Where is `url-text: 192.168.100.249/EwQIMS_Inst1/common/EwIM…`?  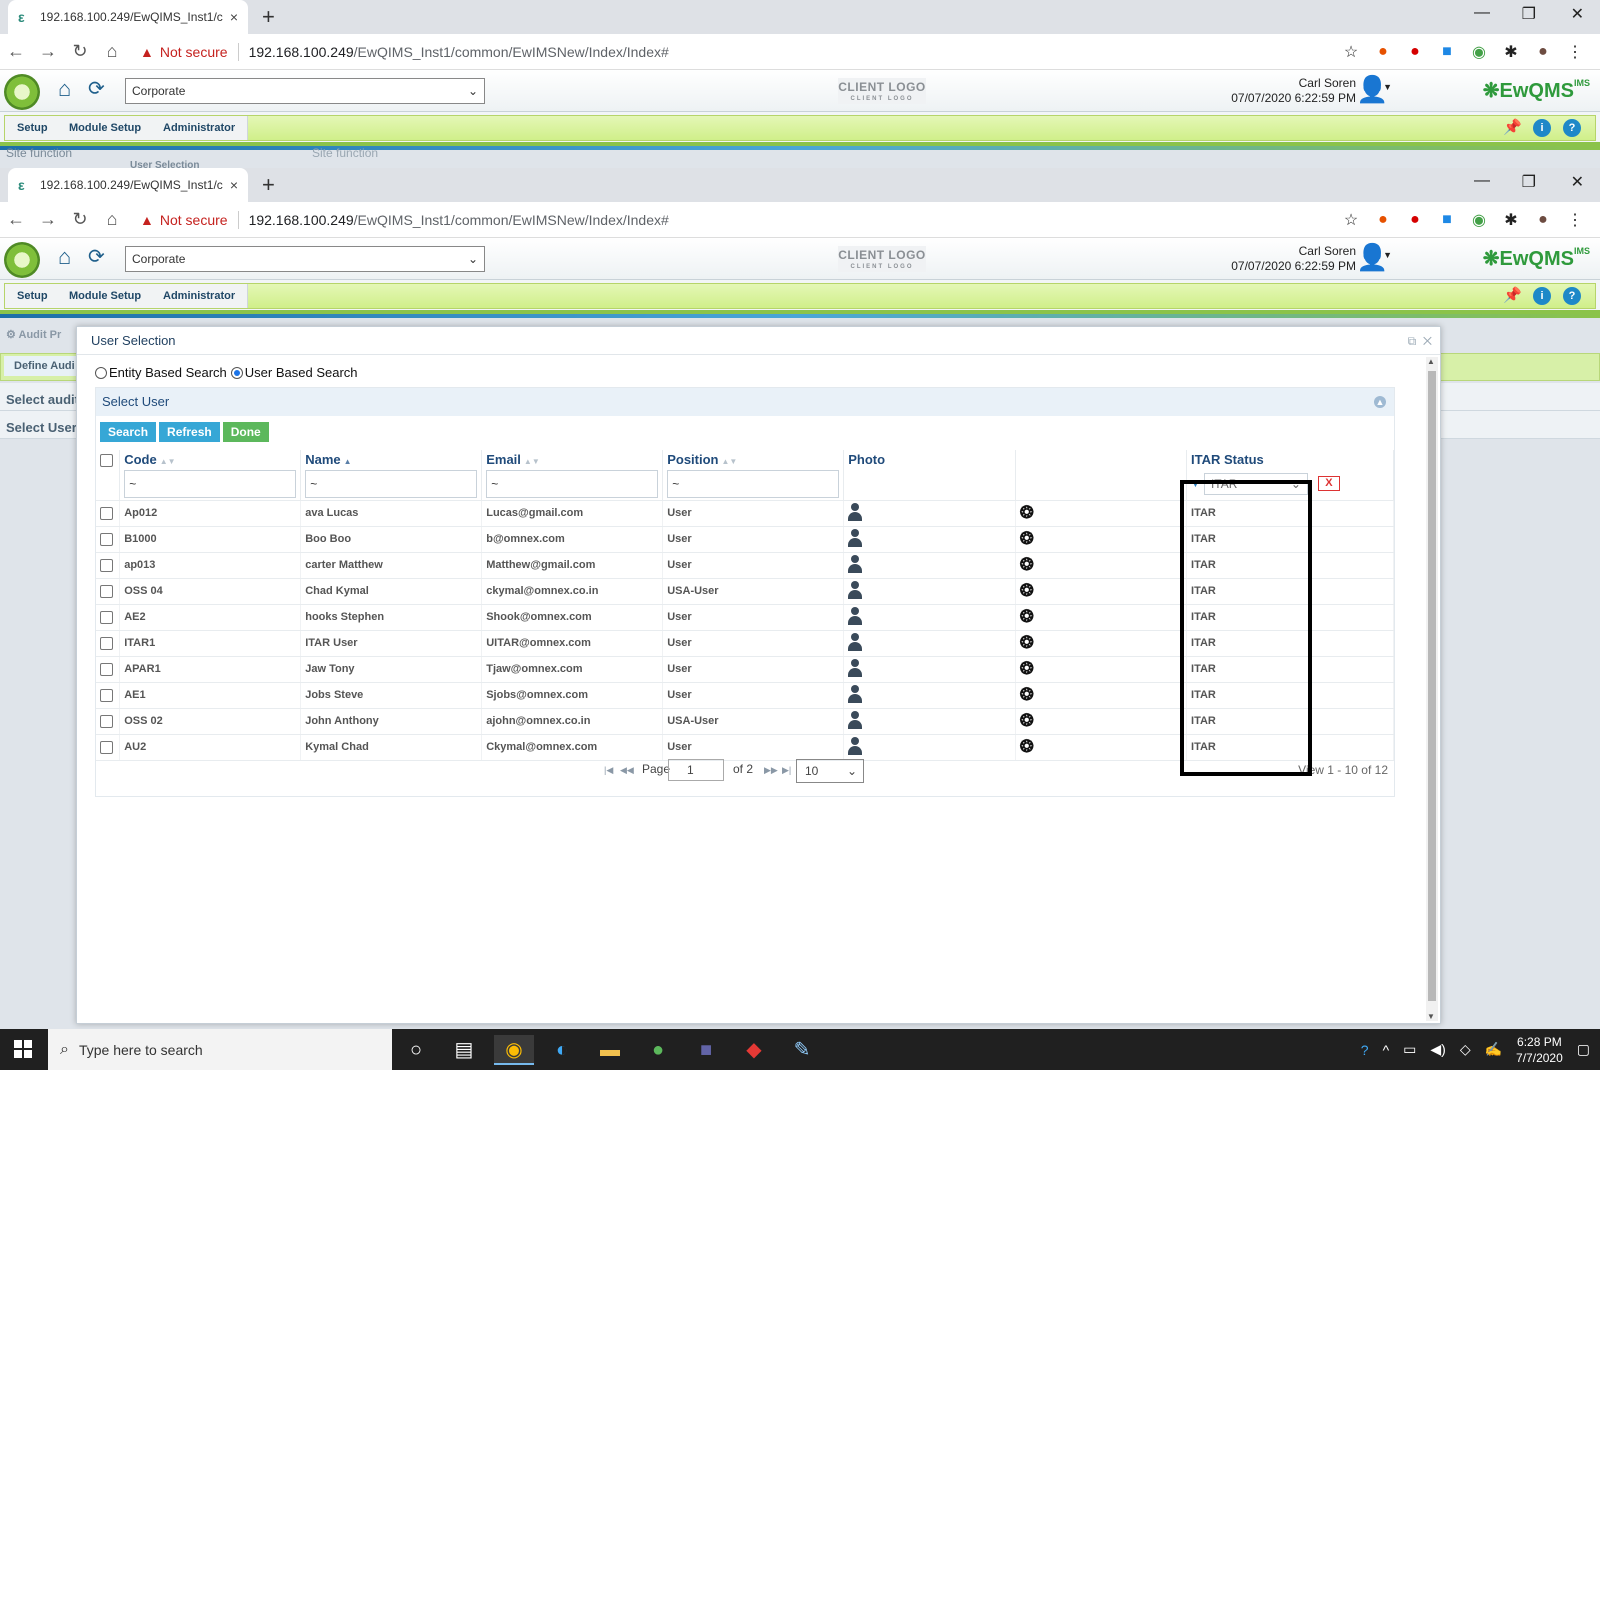
url-text: 192.168.100.249/EwQIMS_Inst1/common/EwIM… is located at coordinates (459, 52).